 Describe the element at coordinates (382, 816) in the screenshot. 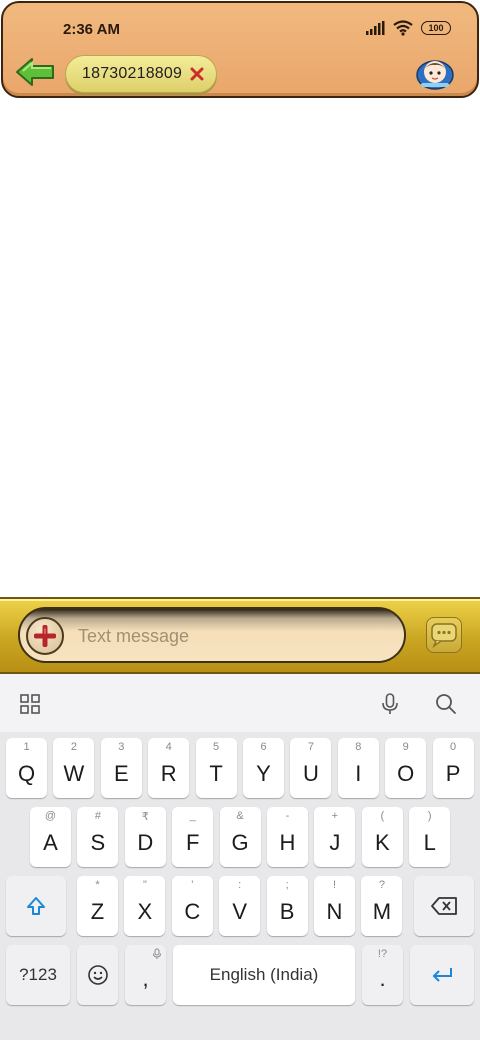

I see `key-hint: (` at that location.